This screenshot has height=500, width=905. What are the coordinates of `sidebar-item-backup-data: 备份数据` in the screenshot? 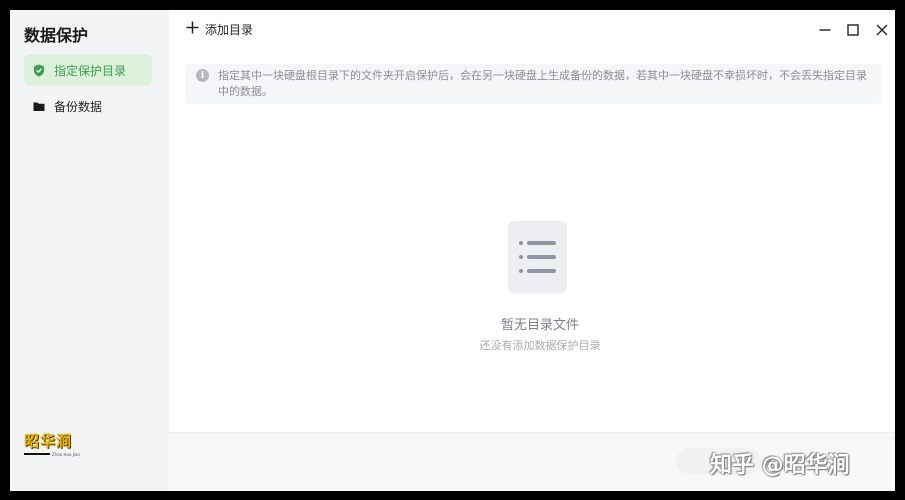 It's located at (88, 106).